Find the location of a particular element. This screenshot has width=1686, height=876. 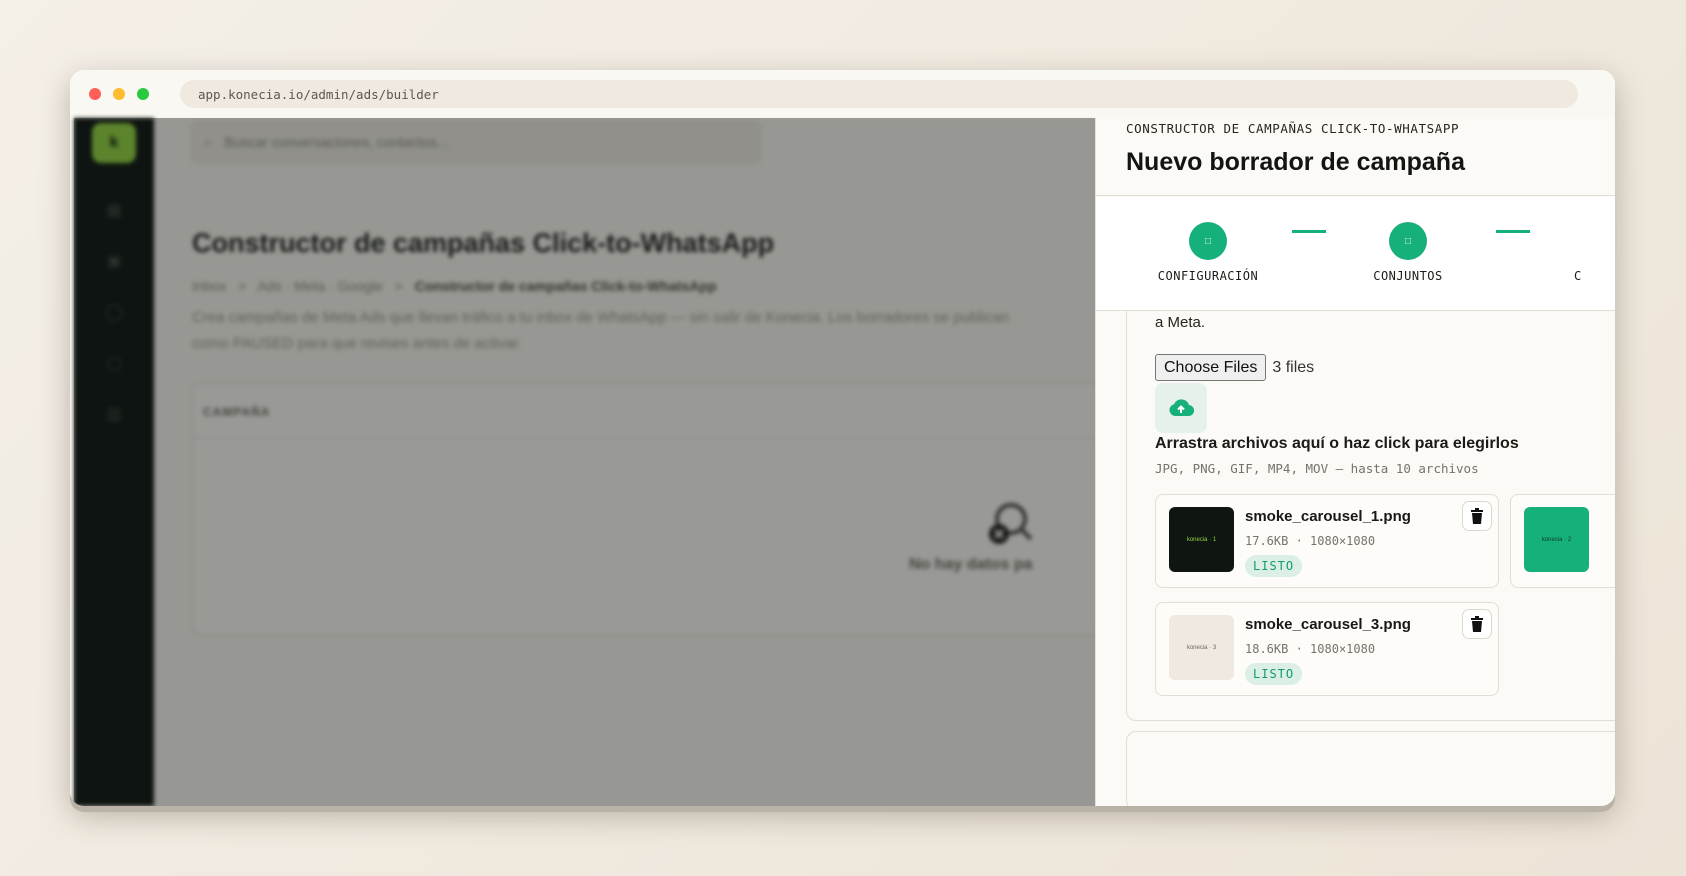

file-card: konecia · 2 is located at coordinates (1562, 541).